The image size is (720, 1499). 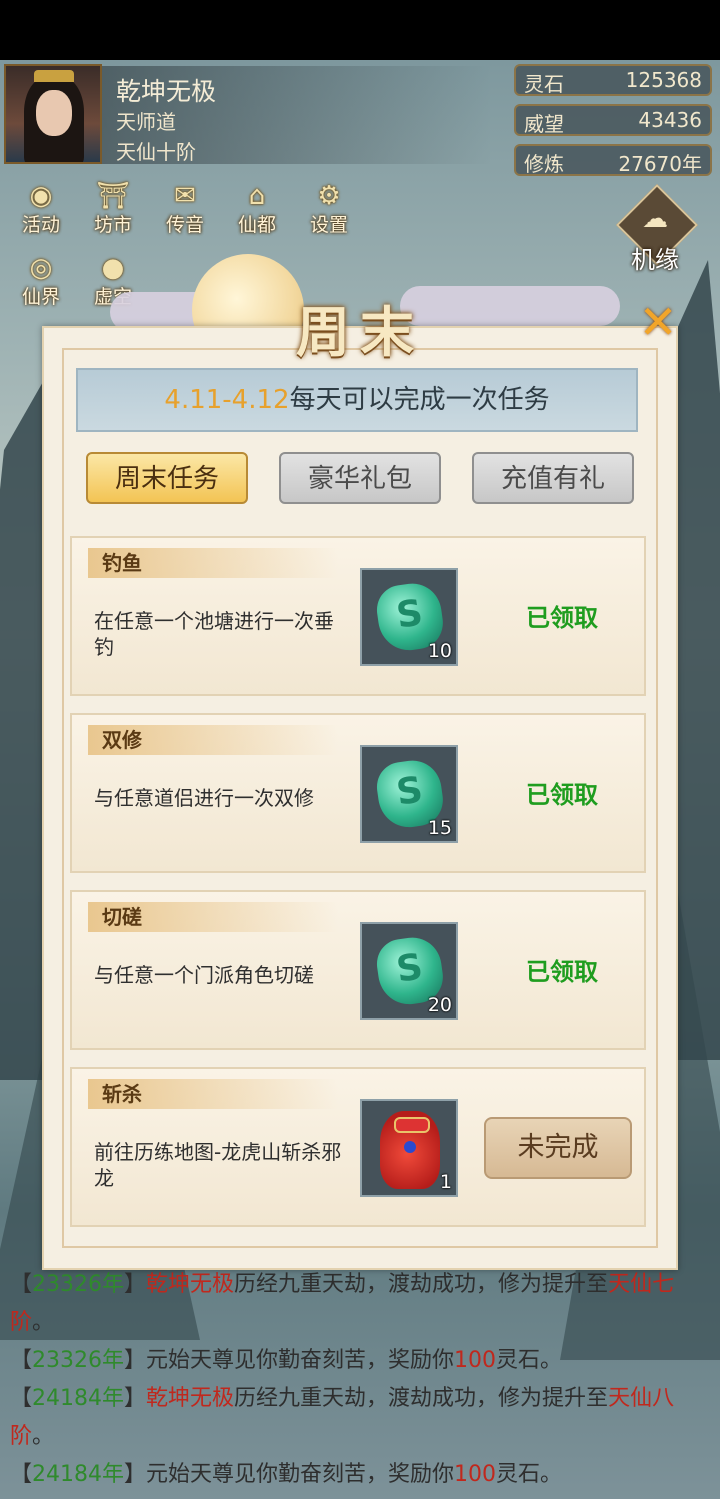 I want to click on task-card: 切磋 与任意一个门派角色切磋 S 20 已领取, so click(x=358, y=970).